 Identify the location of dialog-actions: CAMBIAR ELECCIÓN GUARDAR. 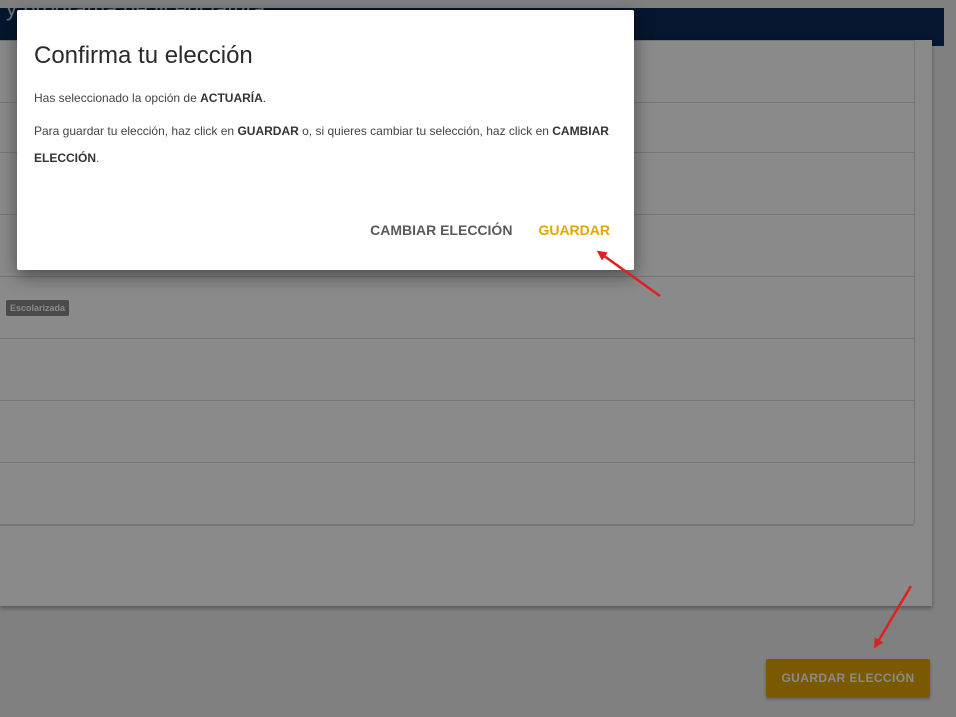
(490, 230).